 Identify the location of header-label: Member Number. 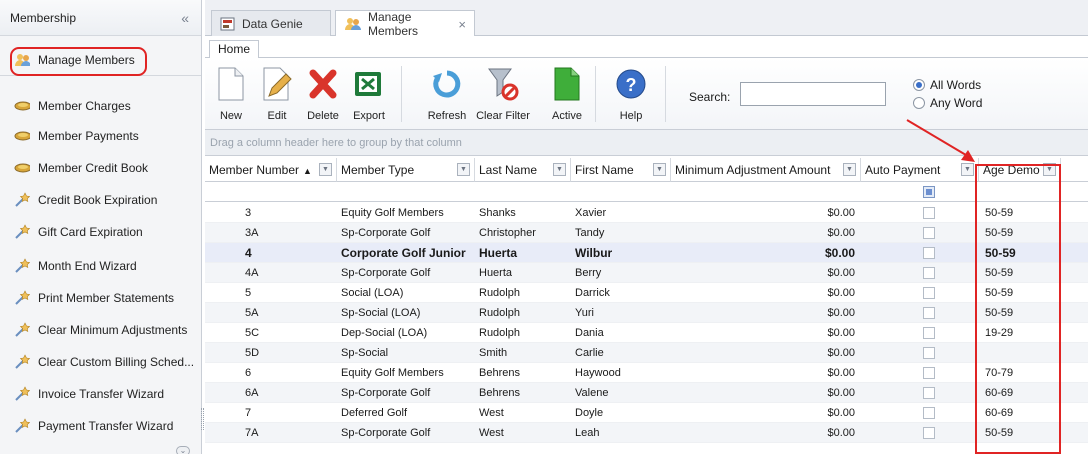
(254, 170).